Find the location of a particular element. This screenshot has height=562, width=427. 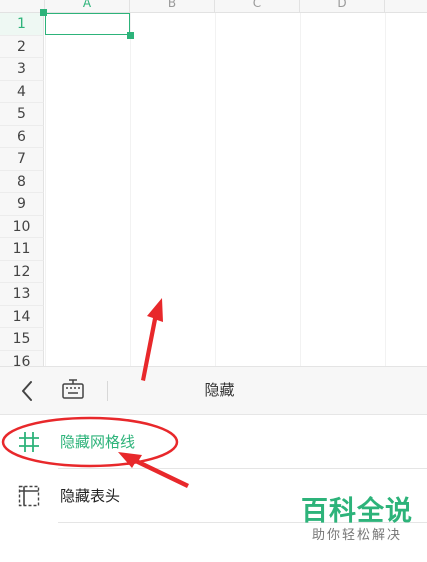

row-header-16: 16 is located at coordinates (22, 358).